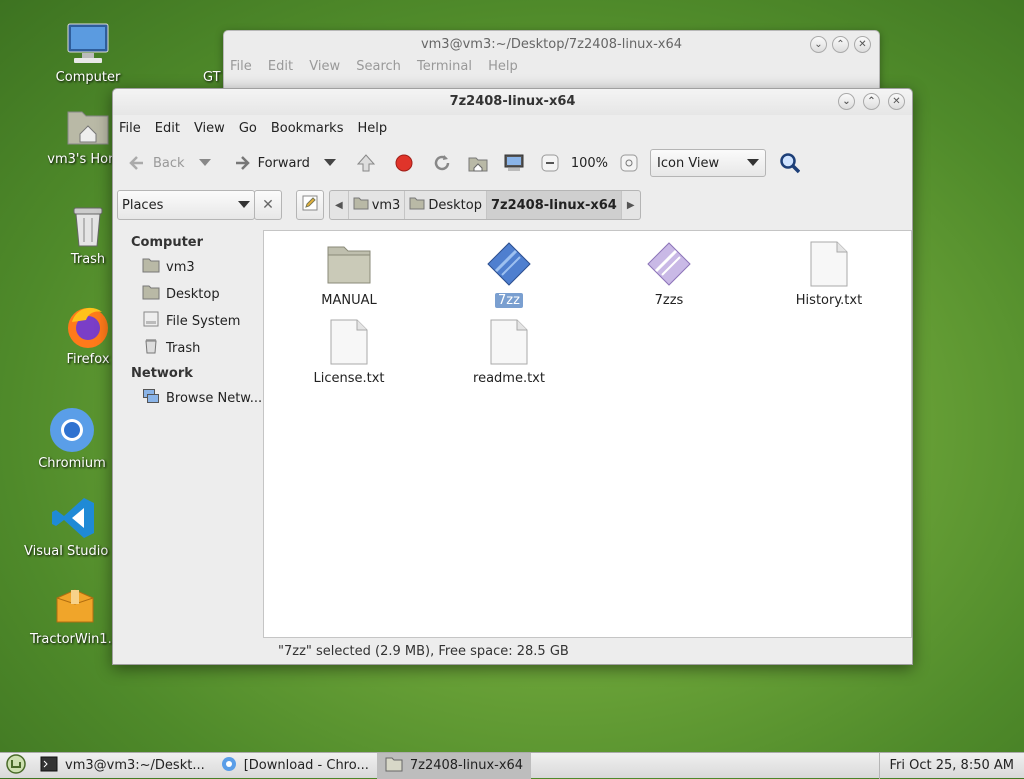 The height and width of the screenshot is (779, 1024). Describe the element at coordinates (386, 205) in the screenshot. I see `breadcrumb-label: vm3` at that location.